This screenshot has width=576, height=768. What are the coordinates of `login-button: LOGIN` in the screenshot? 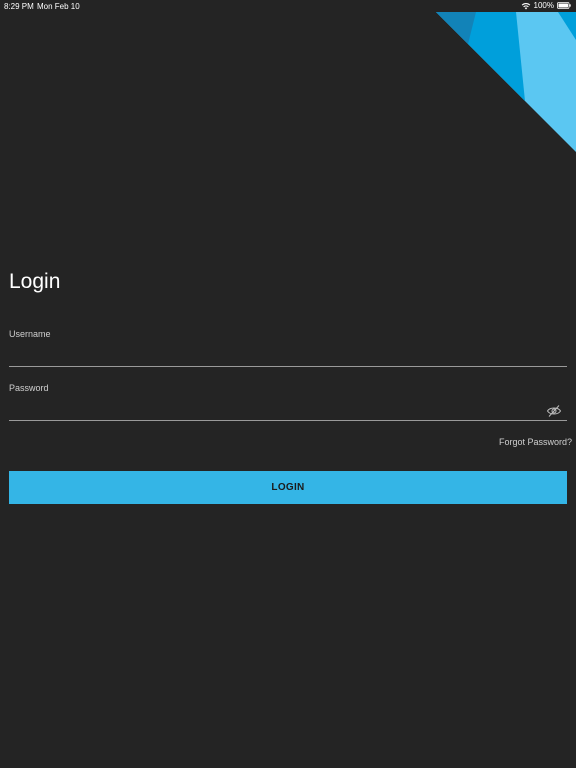 It's located at (288, 487).